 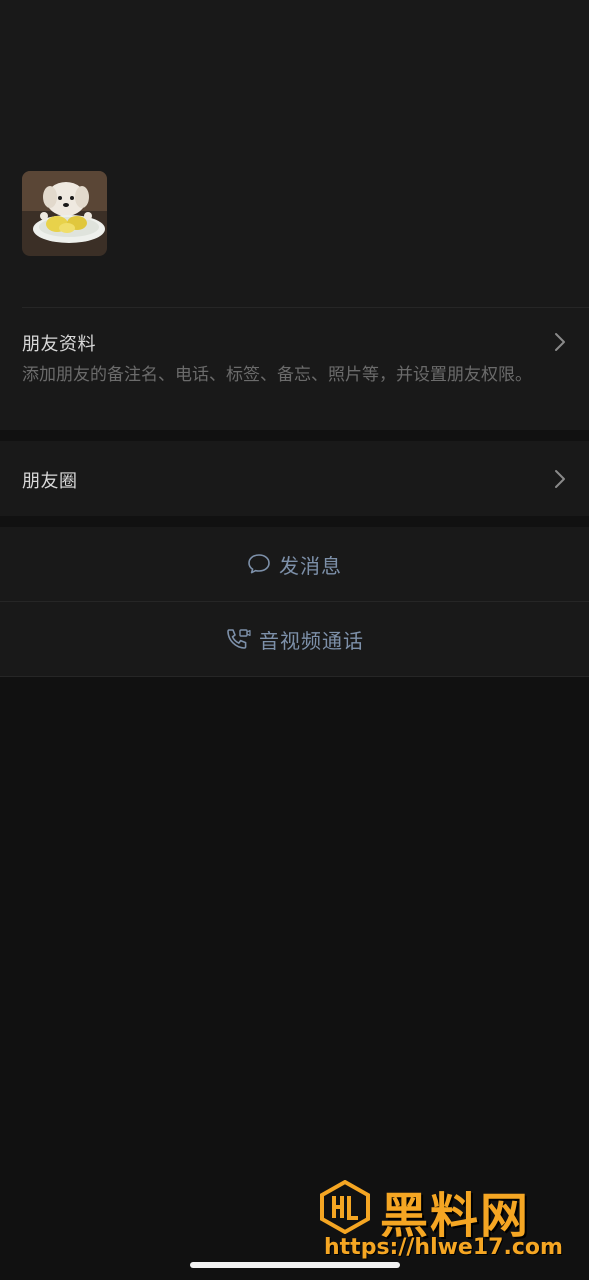 I want to click on friend-info-title: 朋友资料, so click(x=59, y=344).